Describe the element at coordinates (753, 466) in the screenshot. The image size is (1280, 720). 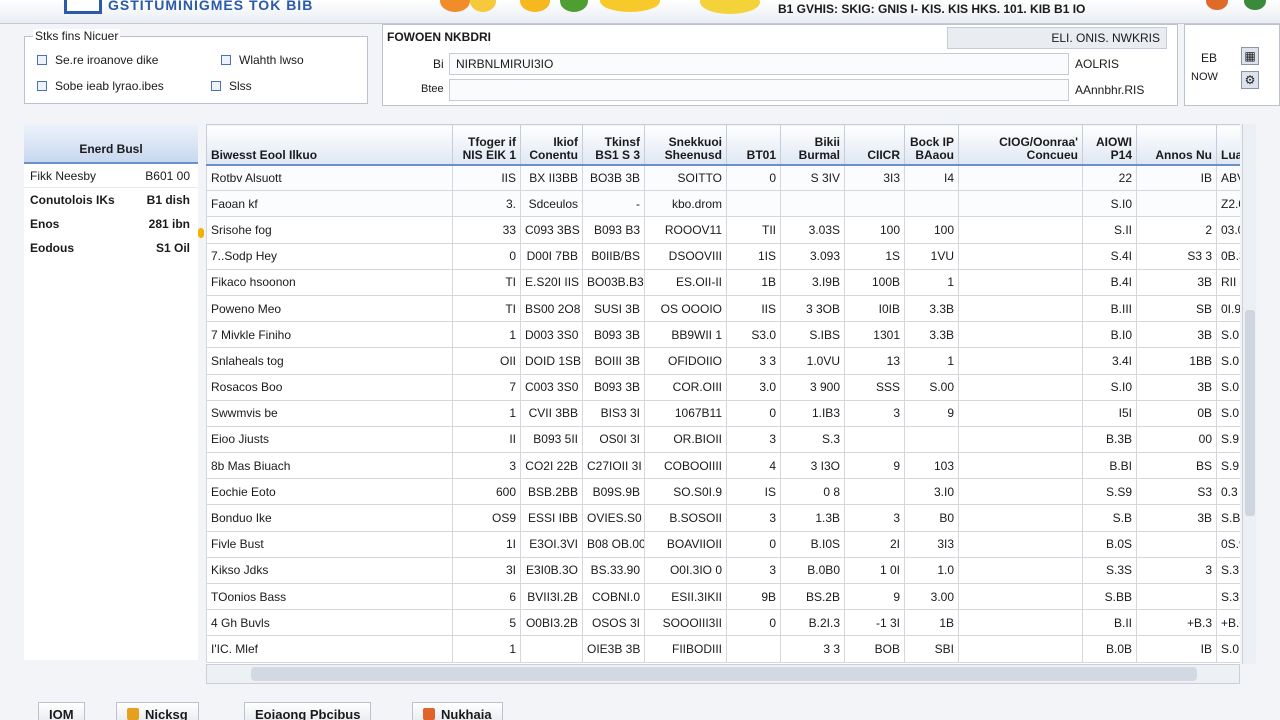
I see `table-cell: 4` at that location.